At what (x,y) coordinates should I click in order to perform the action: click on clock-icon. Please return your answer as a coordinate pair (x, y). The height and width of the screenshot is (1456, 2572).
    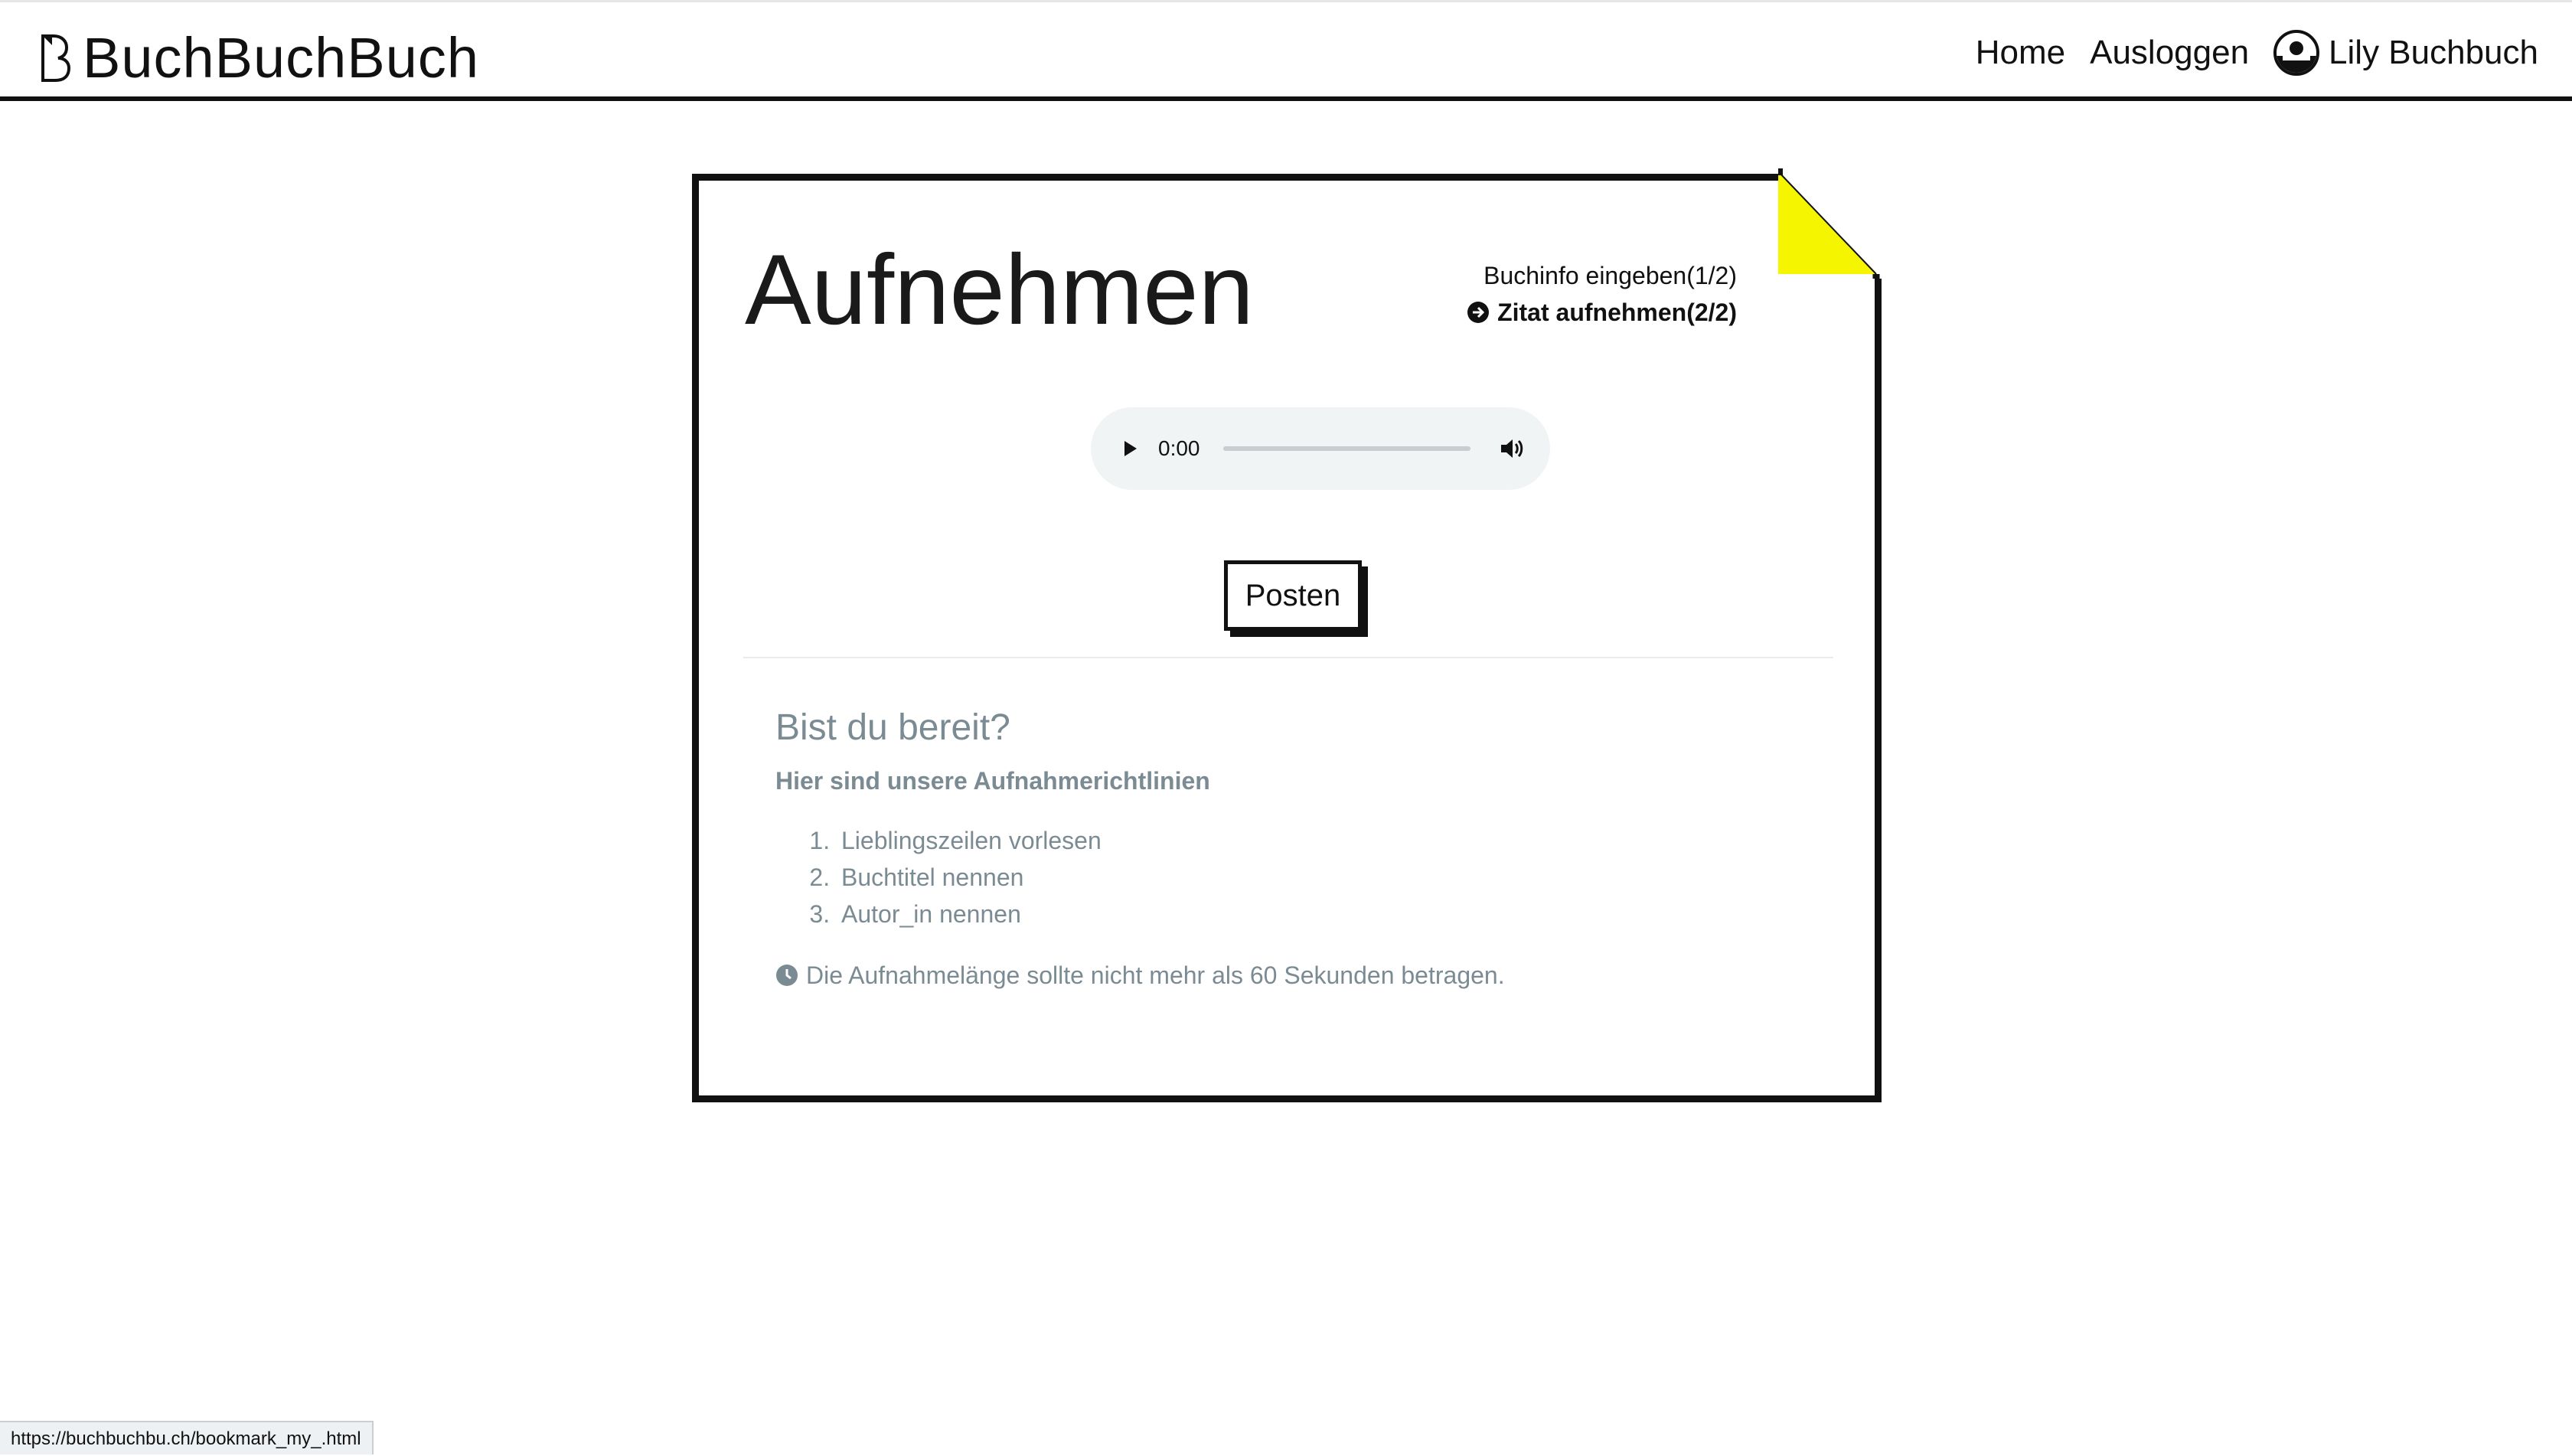
    Looking at the image, I should click on (787, 975).